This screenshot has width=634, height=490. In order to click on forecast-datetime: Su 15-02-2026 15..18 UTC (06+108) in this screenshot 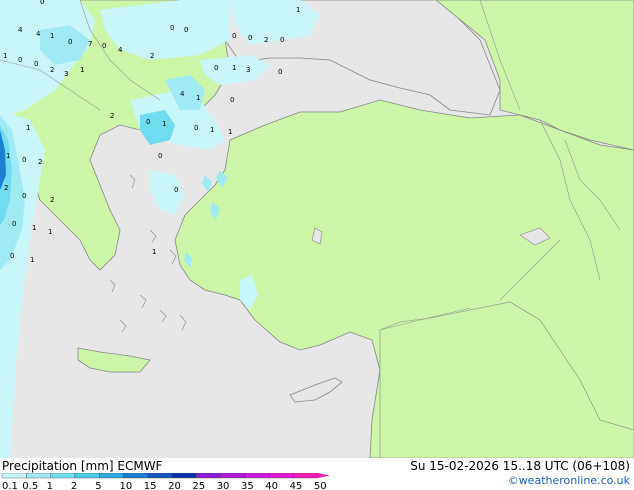, I will do `click(520, 466)`.